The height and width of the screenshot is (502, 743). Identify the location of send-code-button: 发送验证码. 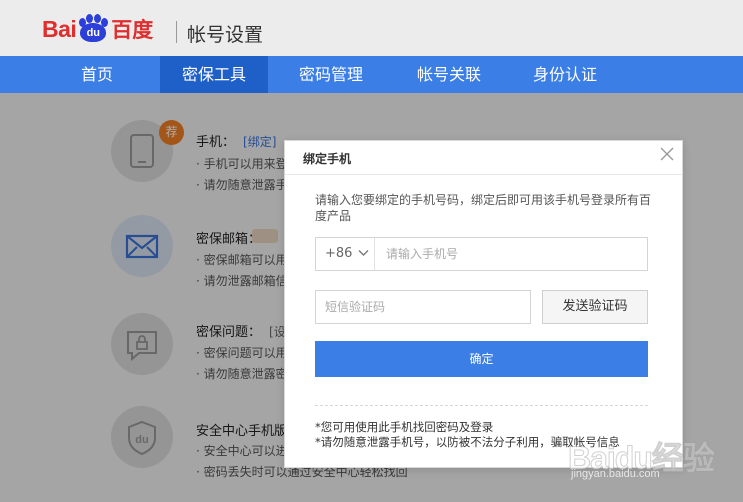
(595, 307).